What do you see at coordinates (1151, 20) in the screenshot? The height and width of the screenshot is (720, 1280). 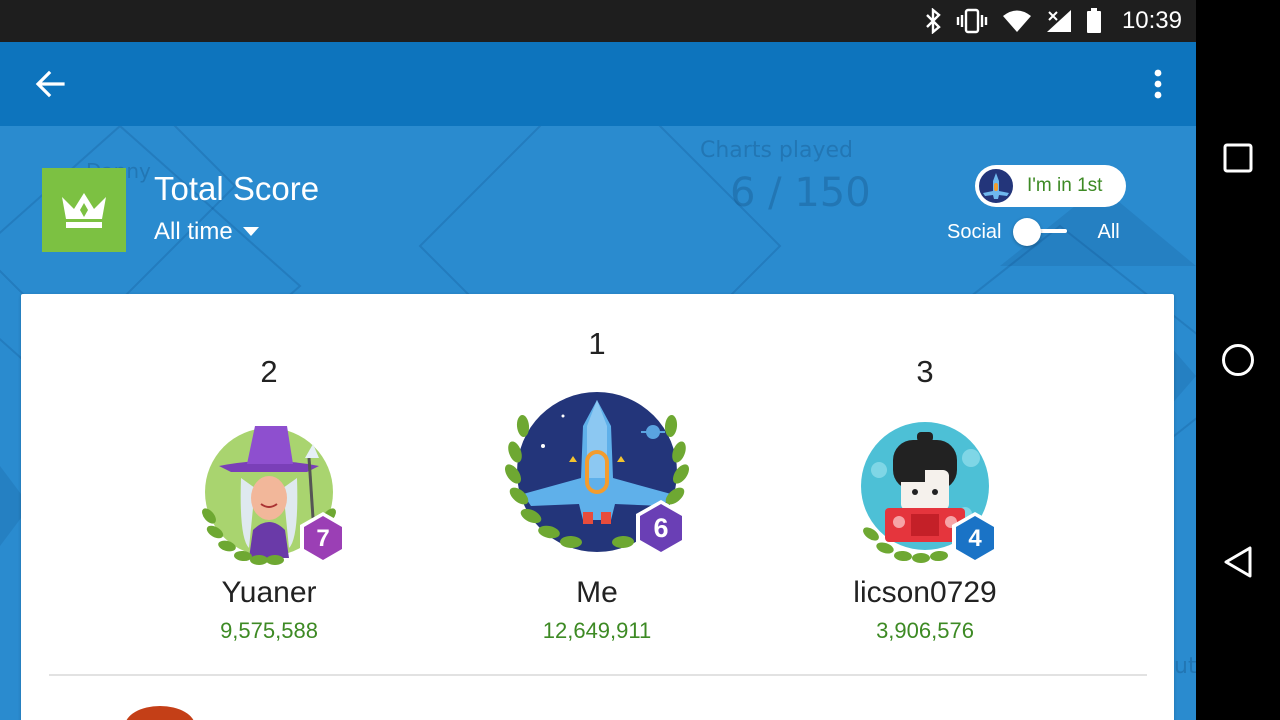 I see `status-time: 10:39` at bounding box center [1151, 20].